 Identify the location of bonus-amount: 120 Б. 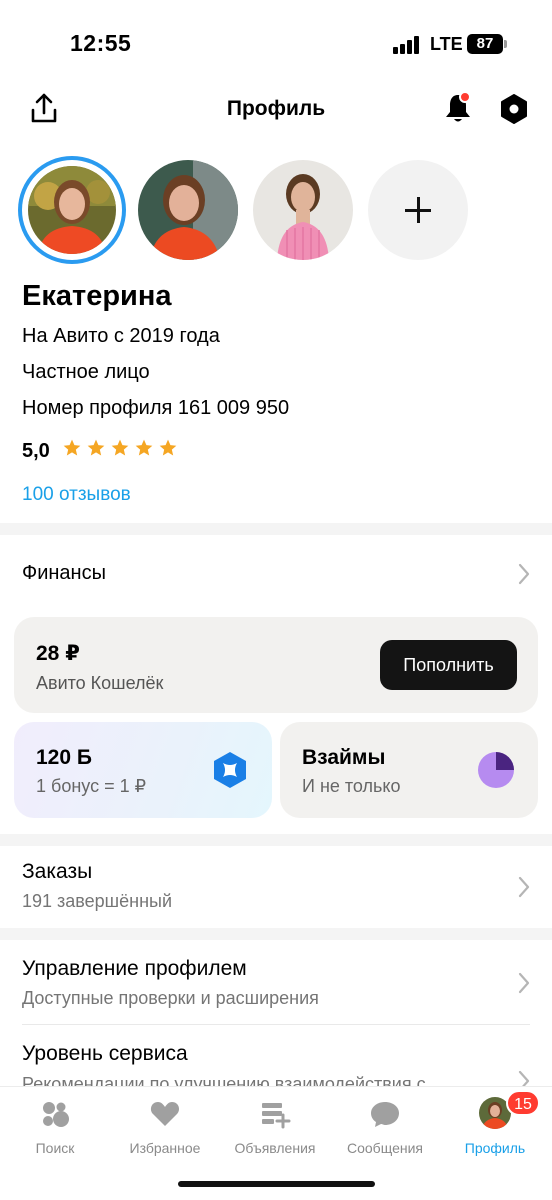
(64, 757).